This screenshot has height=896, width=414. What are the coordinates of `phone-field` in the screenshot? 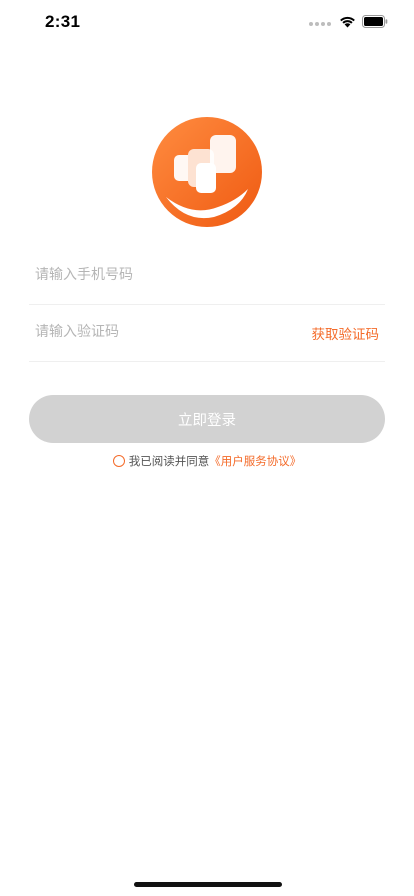 It's located at (207, 275).